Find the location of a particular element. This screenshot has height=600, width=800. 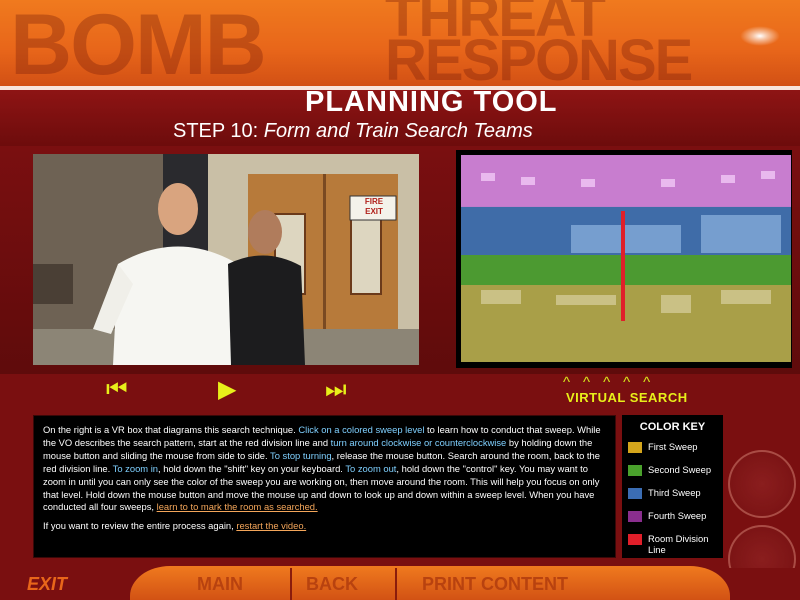

exit-button: EXIT is located at coordinates (47, 584).